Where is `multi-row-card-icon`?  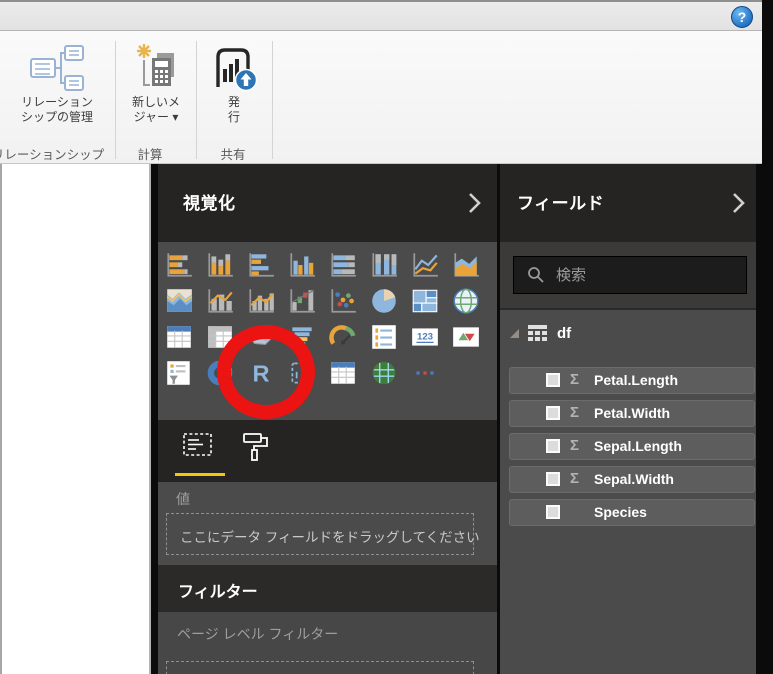 multi-row-card-icon is located at coordinates (384, 337).